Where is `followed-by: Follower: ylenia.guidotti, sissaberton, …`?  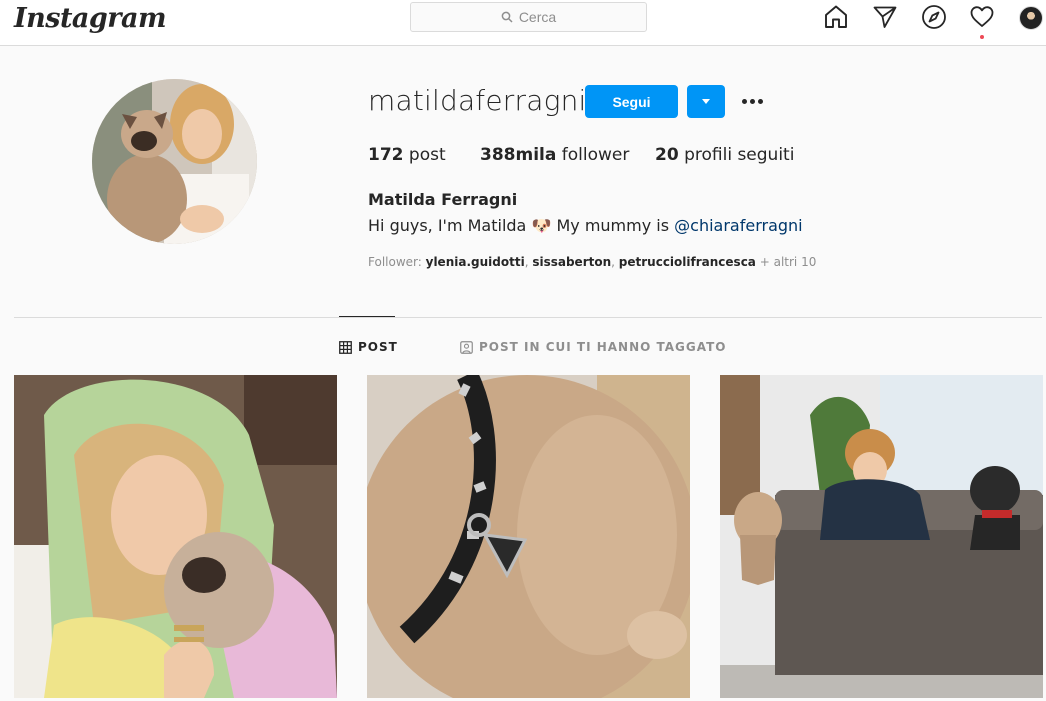 followed-by: Follower: ylenia.guidotti, sissaberton, … is located at coordinates (592, 262).